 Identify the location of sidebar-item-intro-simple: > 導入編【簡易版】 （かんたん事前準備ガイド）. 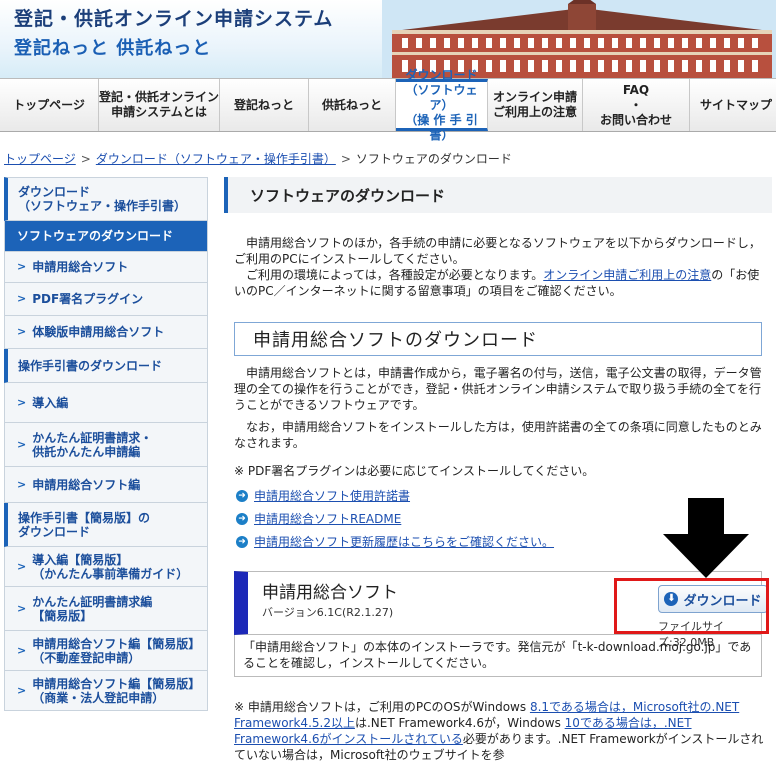
(106, 567).